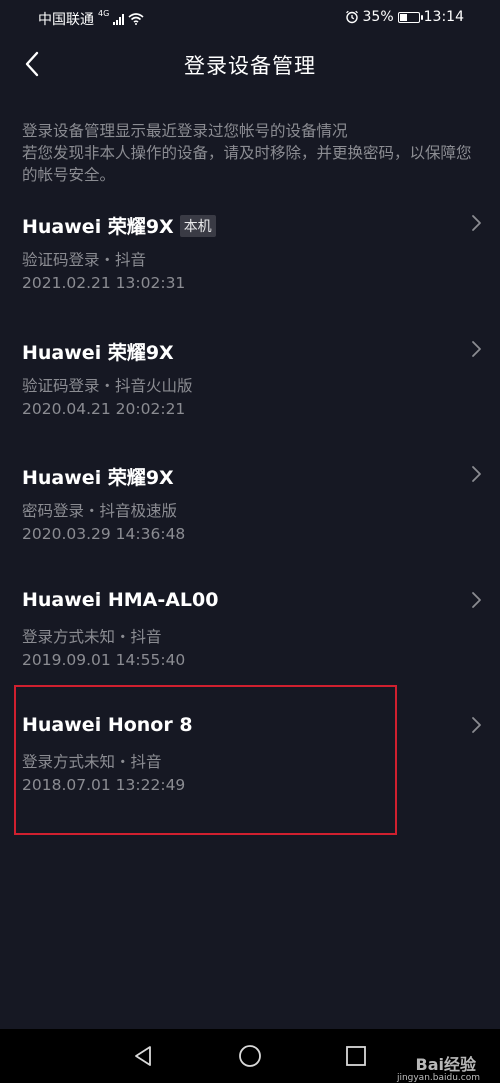 The image size is (500, 1083). Describe the element at coordinates (104, 408) in the screenshot. I see `login-time: 2020.04.21 20:02:21` at that location.